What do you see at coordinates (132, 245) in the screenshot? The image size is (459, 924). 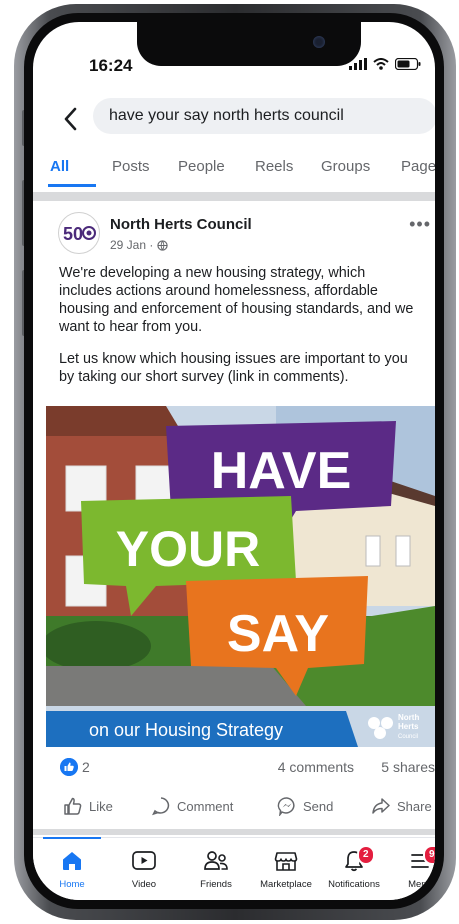 I see `post-date: 29 Jan ·` at bounding box center [132, 245].